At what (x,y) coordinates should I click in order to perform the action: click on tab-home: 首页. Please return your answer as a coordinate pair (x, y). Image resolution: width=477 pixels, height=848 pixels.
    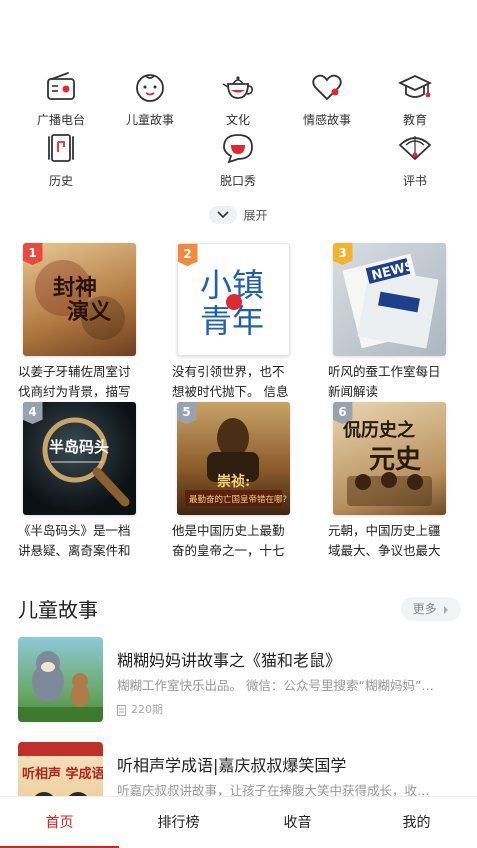
    Looking at the image, I should click on (59, 822).